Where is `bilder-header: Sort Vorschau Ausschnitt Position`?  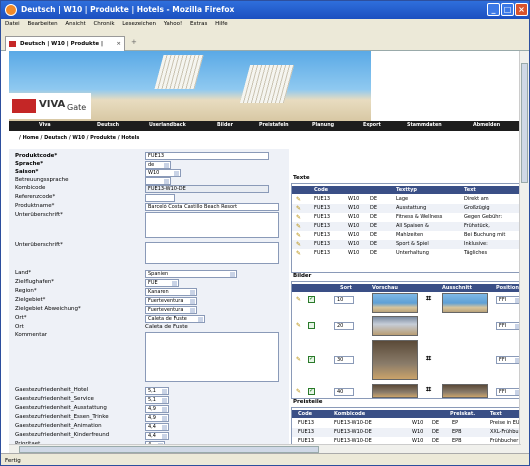 bilder-header: Sort Vorschau Ausschnitt Position is located at coordinates (406, 288).